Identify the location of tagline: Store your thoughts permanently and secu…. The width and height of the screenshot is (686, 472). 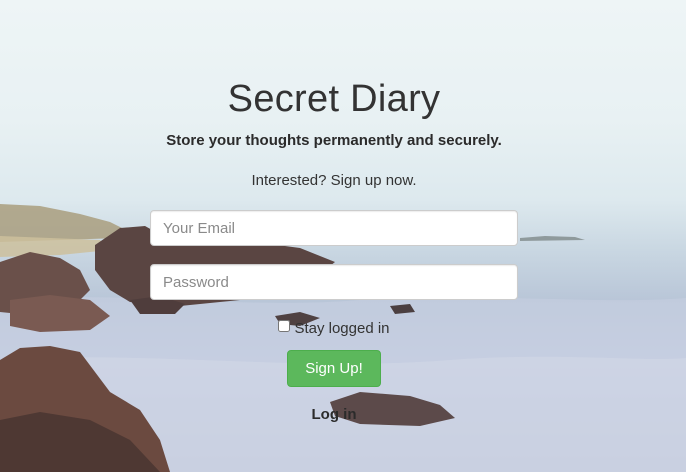
(334, 140).